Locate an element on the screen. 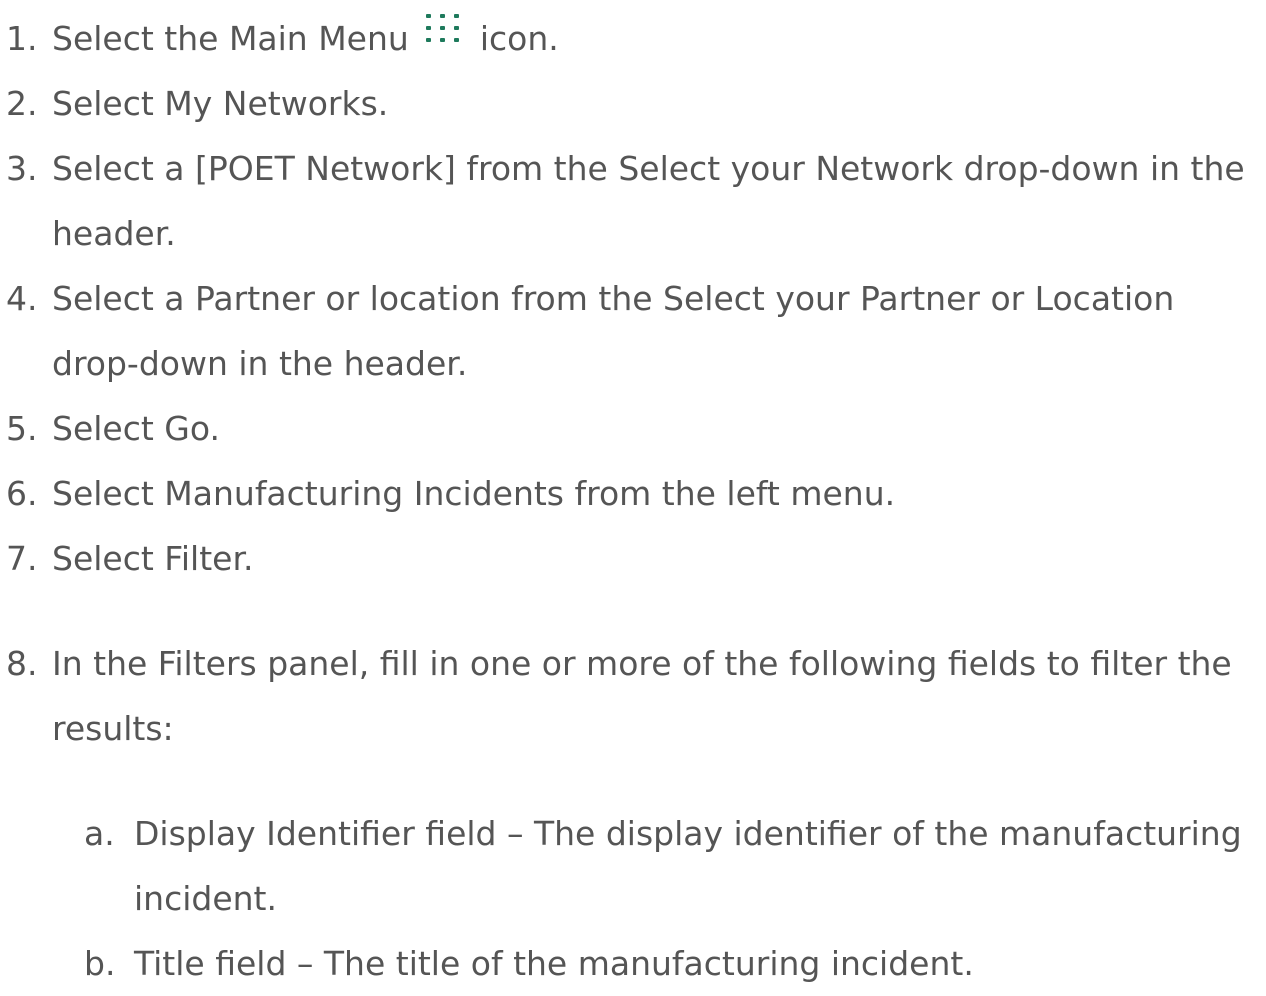  step-text-after: icon. is located at coordinates (519, 38).